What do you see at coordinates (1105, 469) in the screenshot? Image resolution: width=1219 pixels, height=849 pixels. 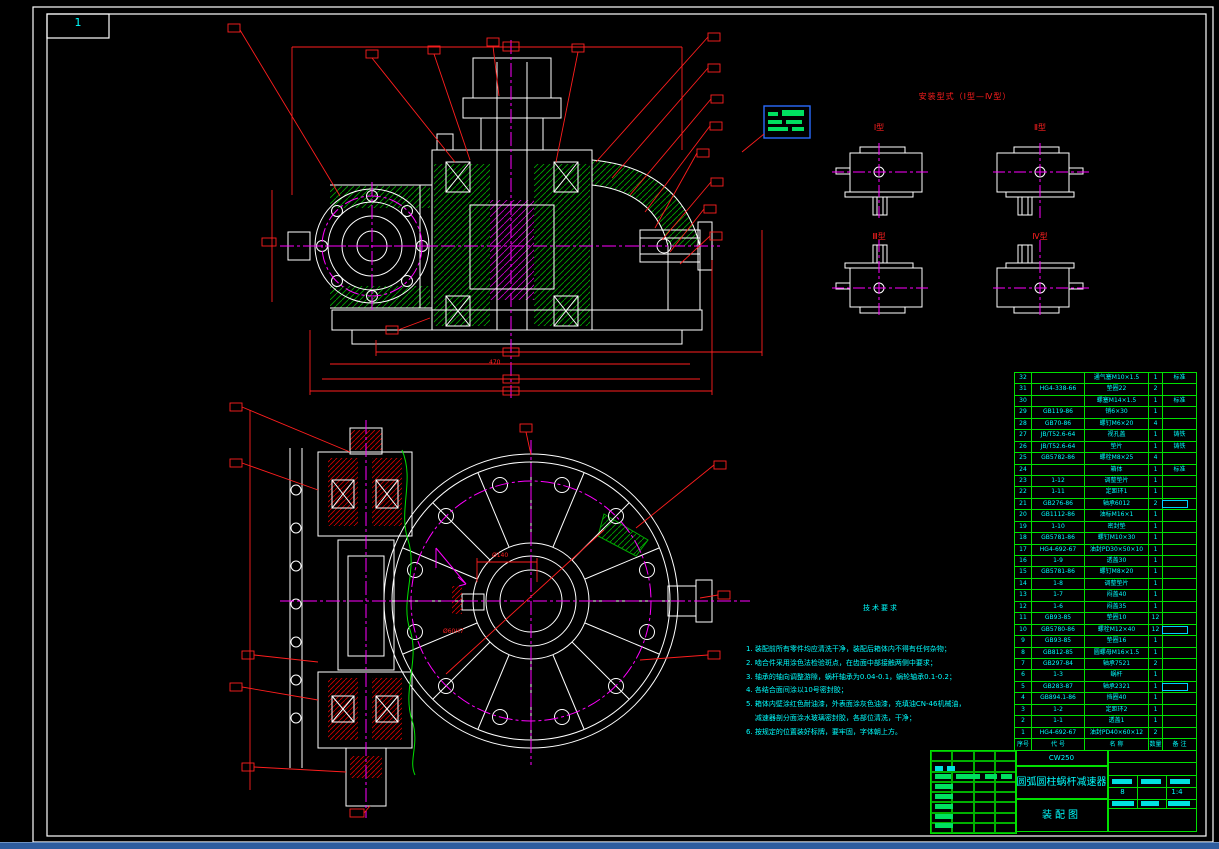 I see `bom-row: 24 箱体 1 标准` at bounding box center [1105, 469].